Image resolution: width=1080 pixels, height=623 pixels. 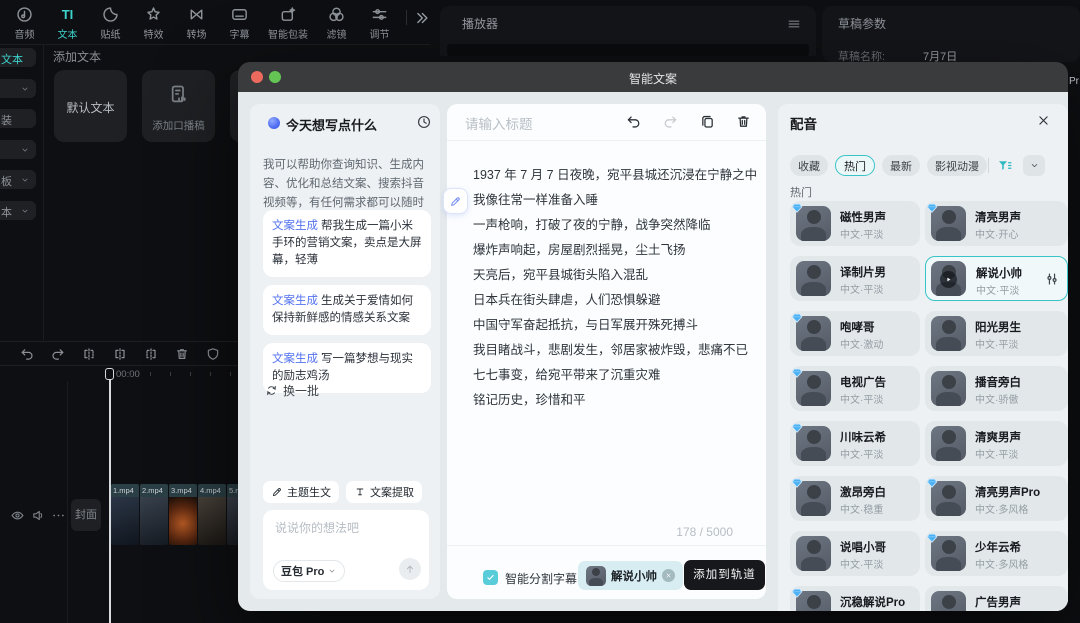 I want to click on voice-card-清爽男声: 清爽男声 中文·平淡, so click(x=996, y=443).